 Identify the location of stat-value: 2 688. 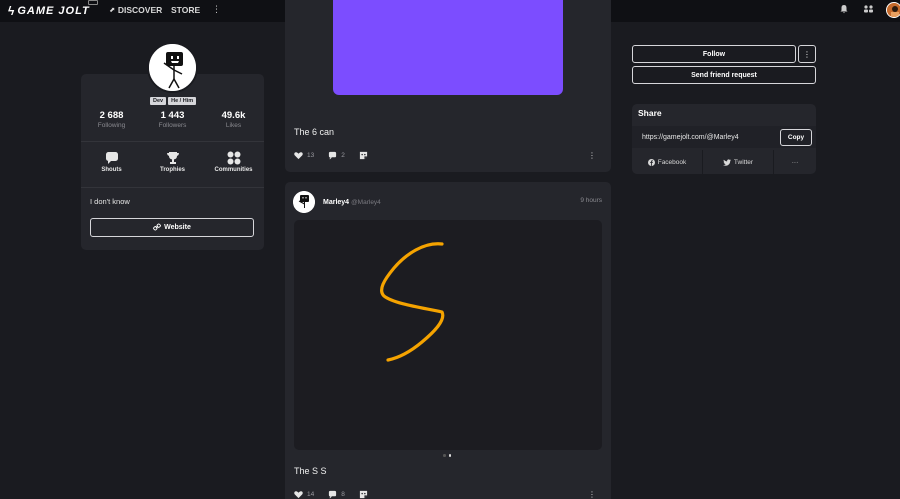
(111, 115).